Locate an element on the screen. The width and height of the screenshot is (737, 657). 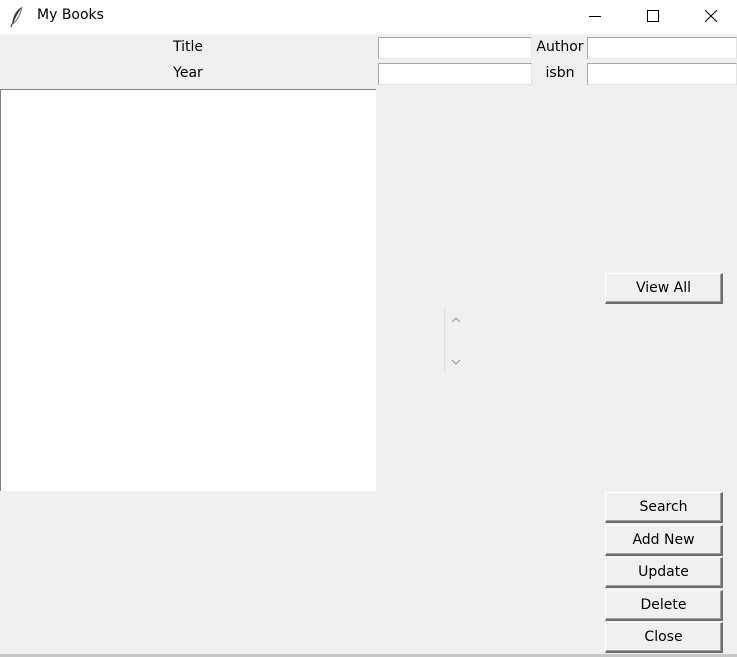
delete-button: Delete is located at coordinates (664, 605).